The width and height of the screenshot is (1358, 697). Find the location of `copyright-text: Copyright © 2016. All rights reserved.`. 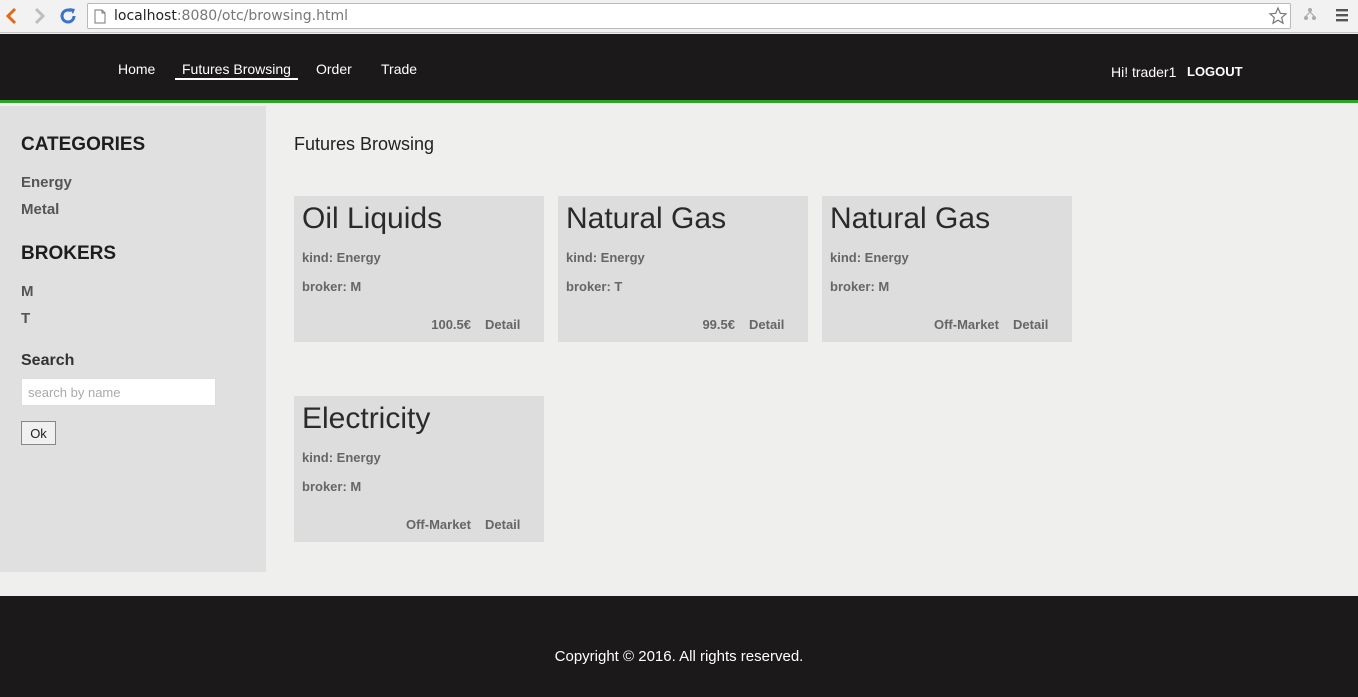

copyright-text: Copyright © 2016. All rights reserved. is located at coordinates (679, 656).